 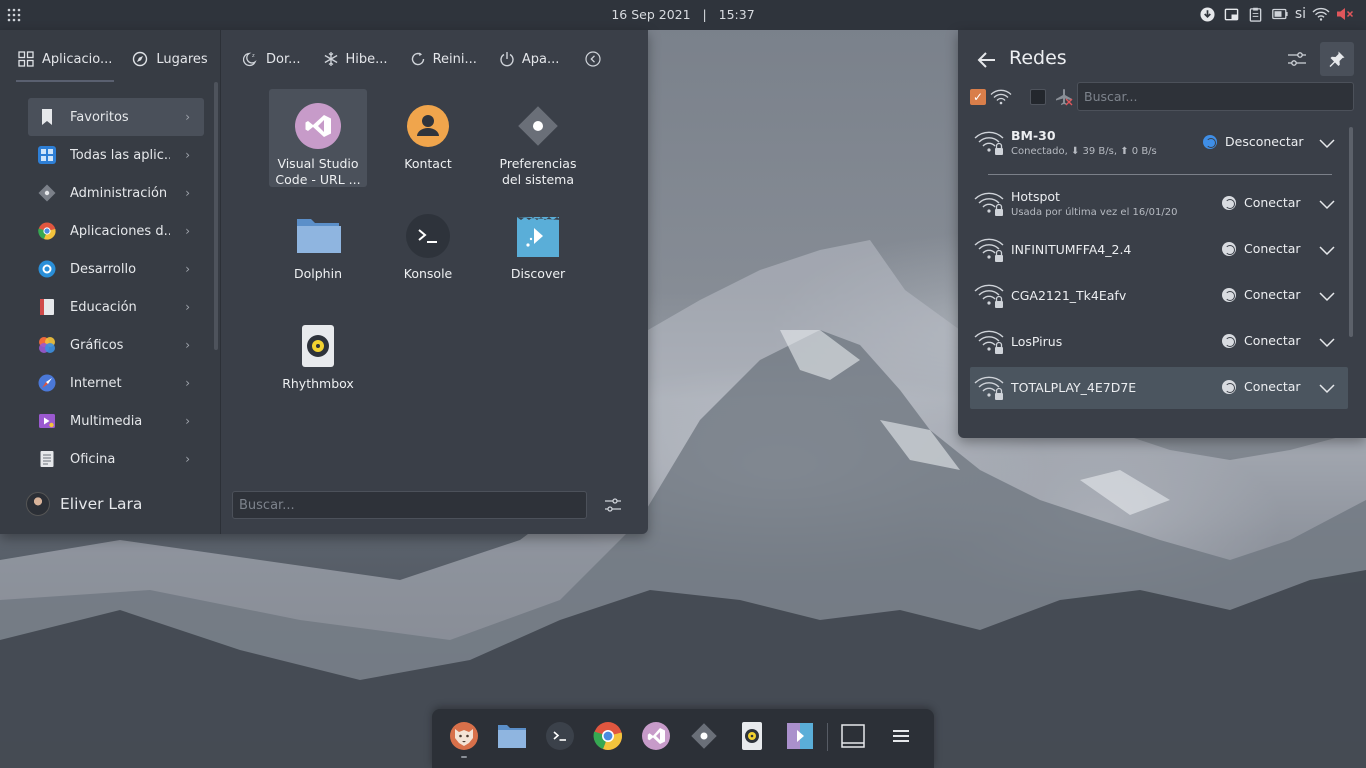 I want to click on airplane-mode-checkbox, so click(x=1038, y=97).